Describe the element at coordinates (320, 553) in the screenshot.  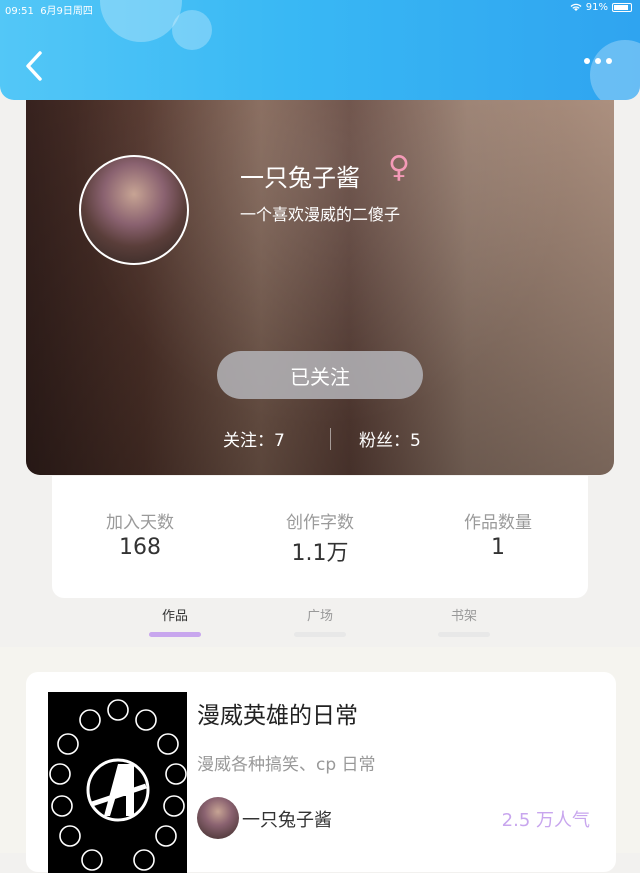
I see `stat-value: 1.1万` at that location.